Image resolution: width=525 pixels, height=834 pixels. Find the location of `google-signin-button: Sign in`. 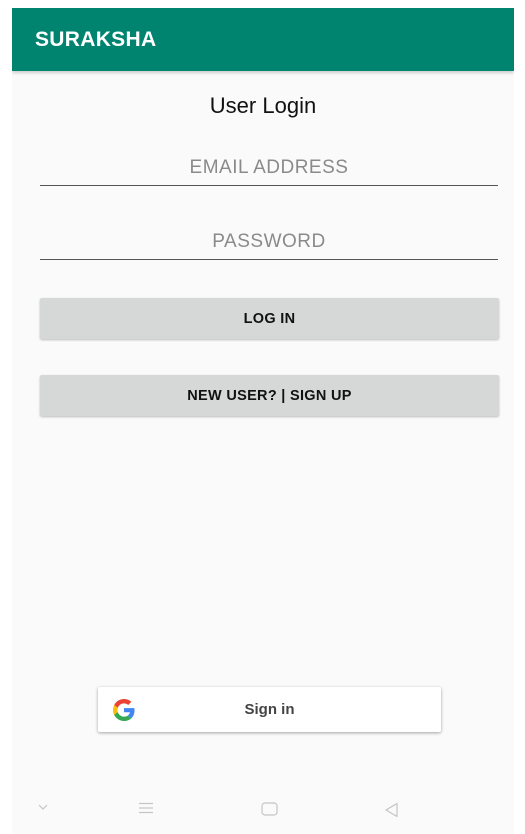

google-signin-button: Sign in is located at coordinates (269, 709).